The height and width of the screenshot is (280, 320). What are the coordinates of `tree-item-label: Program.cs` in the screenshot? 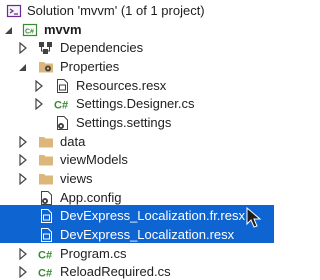 It's located at (93, 253).